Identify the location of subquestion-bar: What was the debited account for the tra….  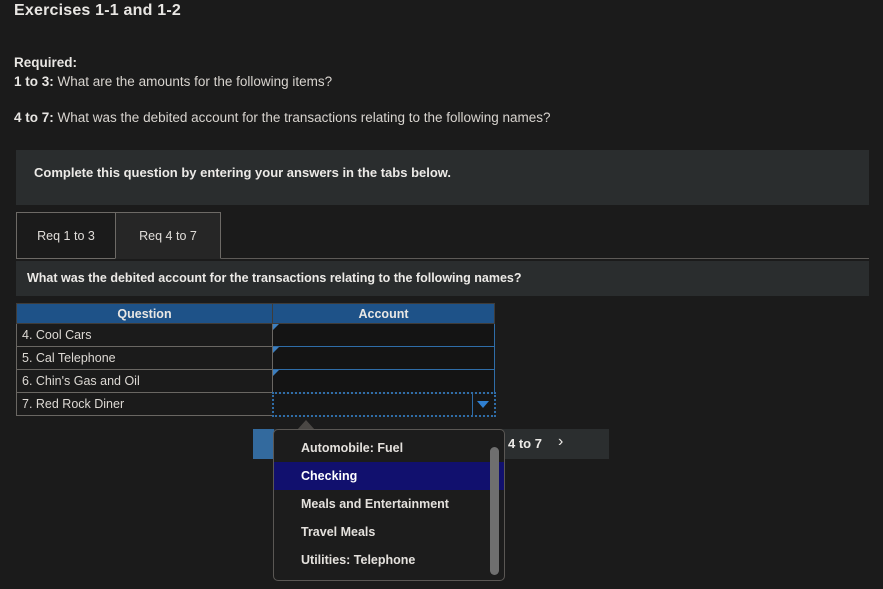
(442, 278).